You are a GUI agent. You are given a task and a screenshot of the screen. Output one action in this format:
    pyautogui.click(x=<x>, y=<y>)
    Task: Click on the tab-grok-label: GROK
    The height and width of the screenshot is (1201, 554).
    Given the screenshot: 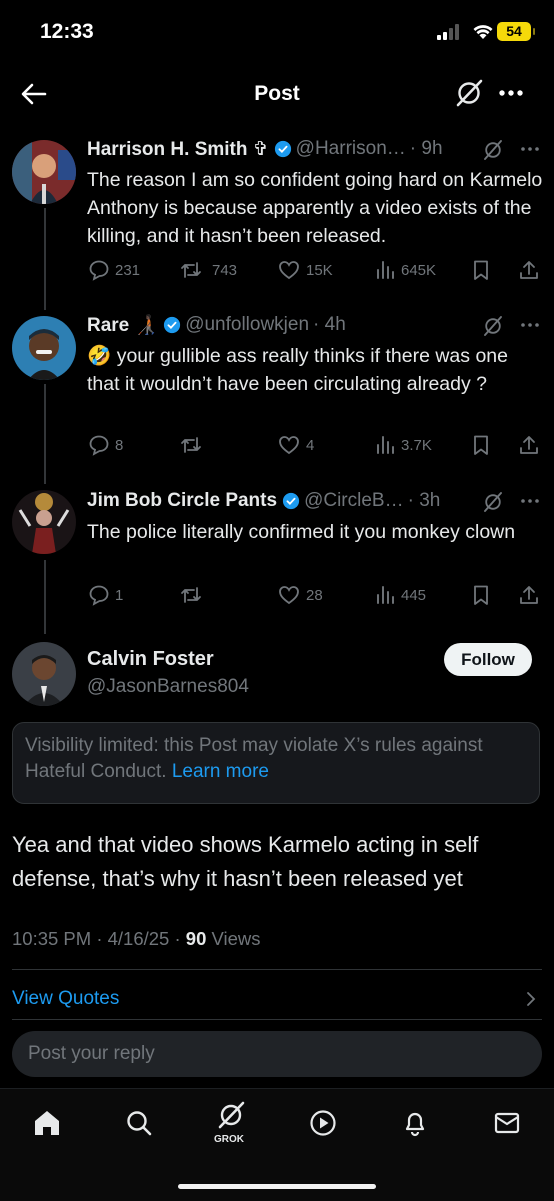 What is the action you would take?
    pyautogui.click(x=229, y=1139)
    